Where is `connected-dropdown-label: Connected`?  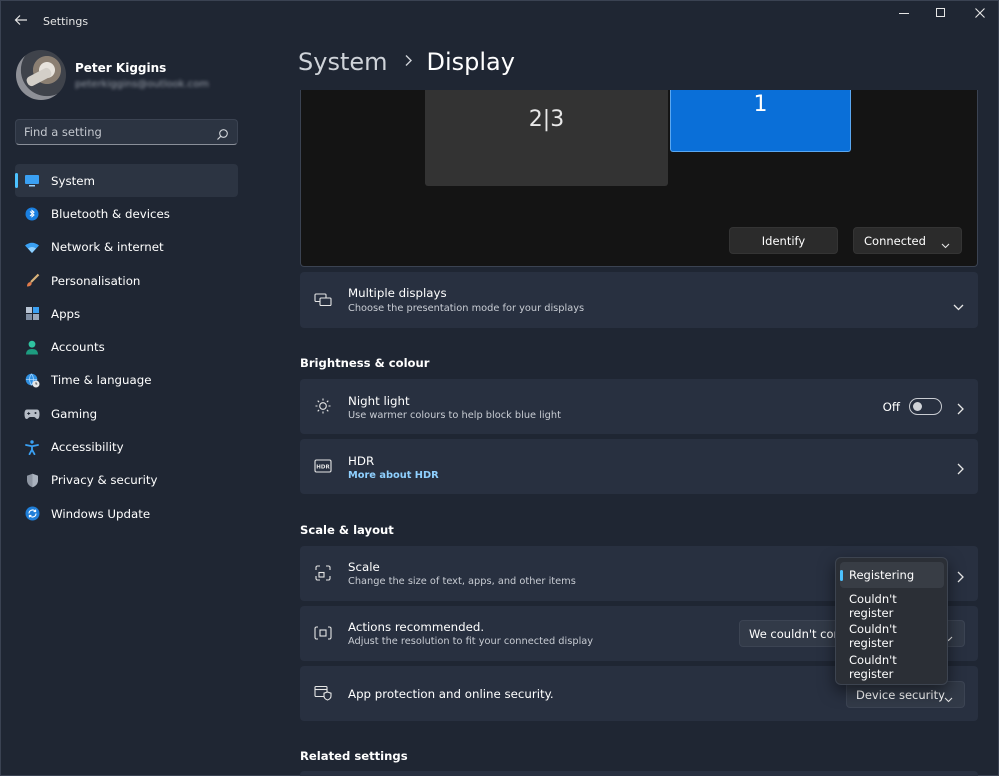
connected-dropdown-label: Connected is located at coordinates (895, 240).